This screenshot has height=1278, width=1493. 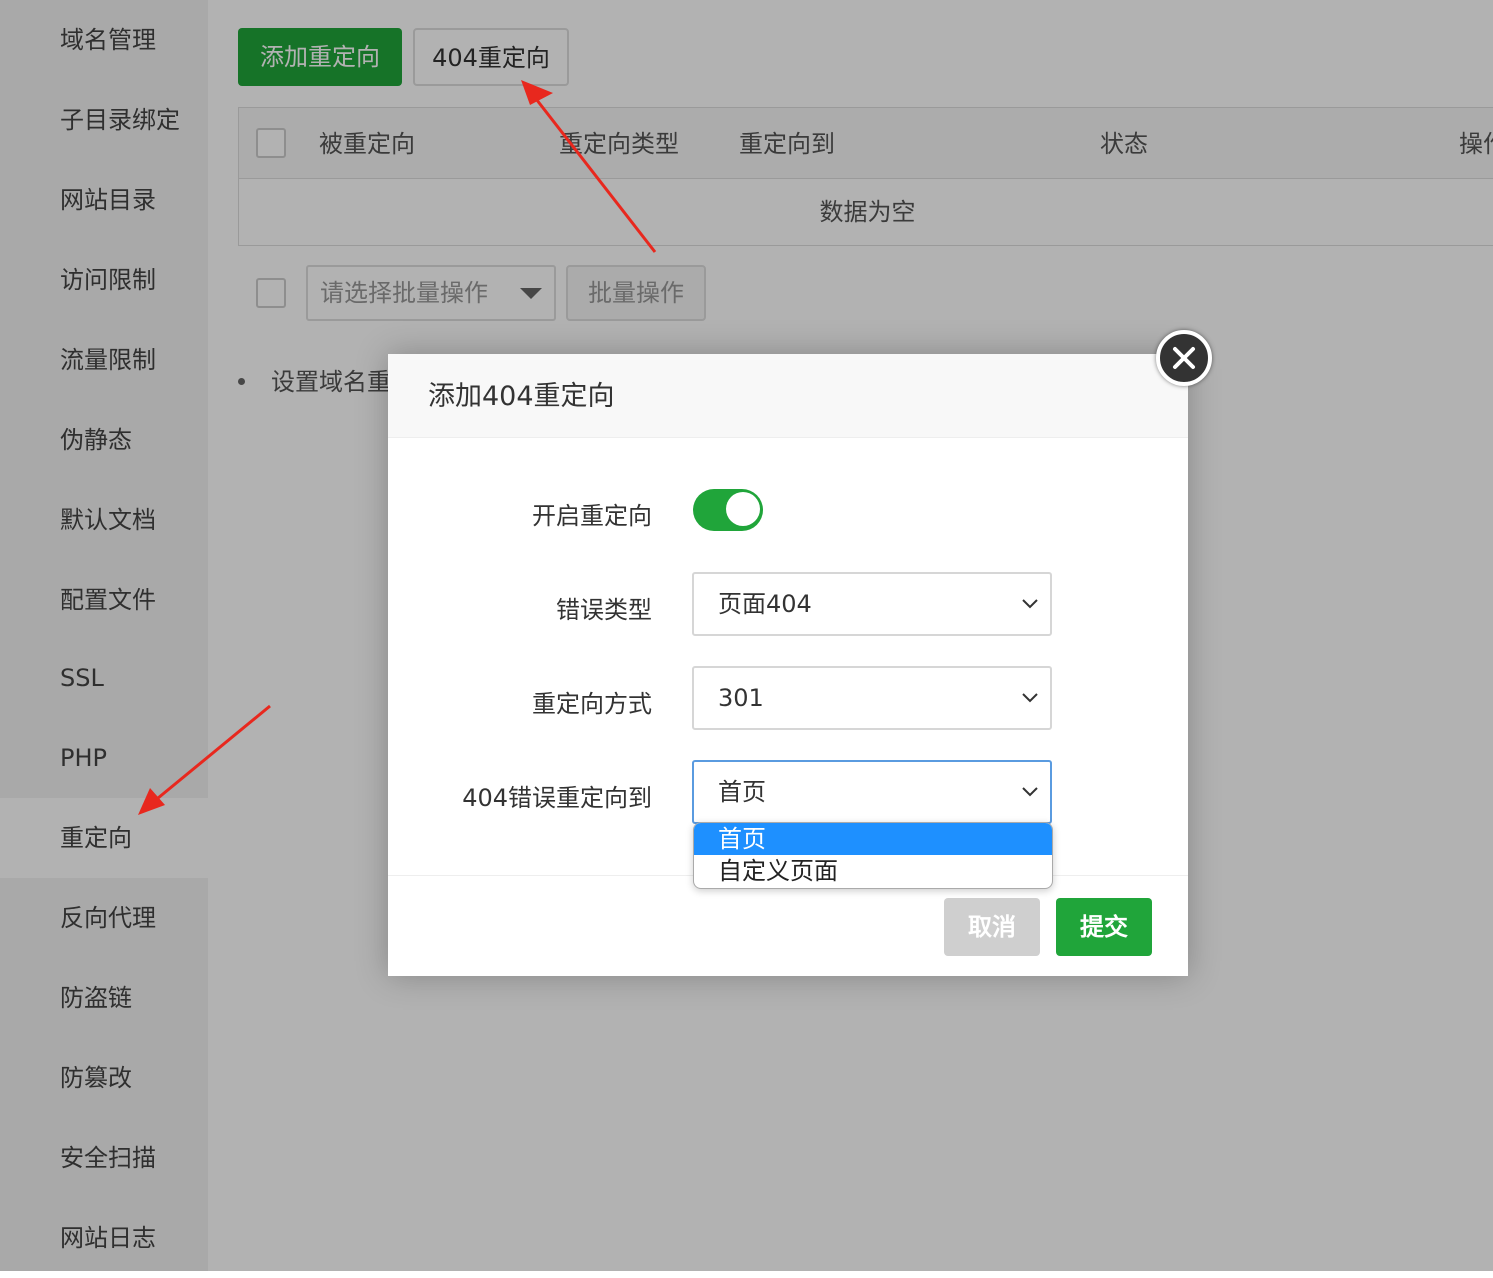 What do you see at coordinates (604, 610) in the screenshot?
I see `error-type-label: 错误类型` at bounding box center [604, 610].